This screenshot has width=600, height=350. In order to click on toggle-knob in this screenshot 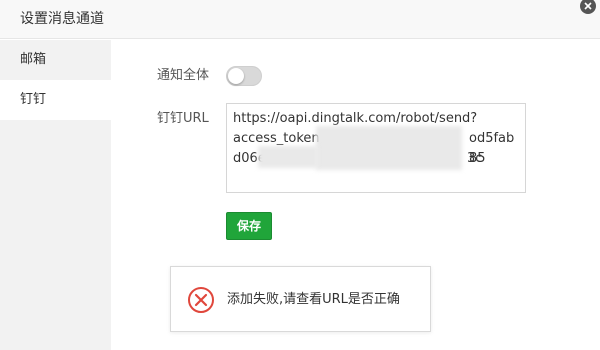, I will do `click(236, 76)`.